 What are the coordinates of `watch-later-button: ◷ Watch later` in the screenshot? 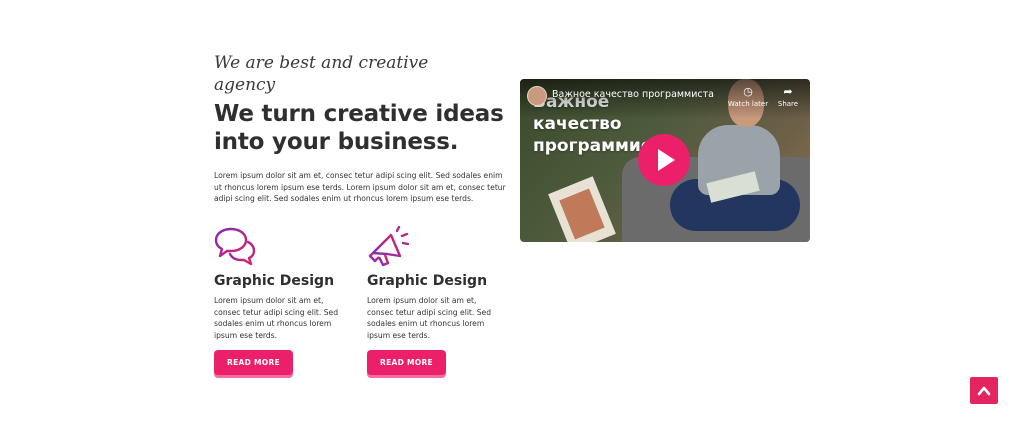 It's located at (748, 97).